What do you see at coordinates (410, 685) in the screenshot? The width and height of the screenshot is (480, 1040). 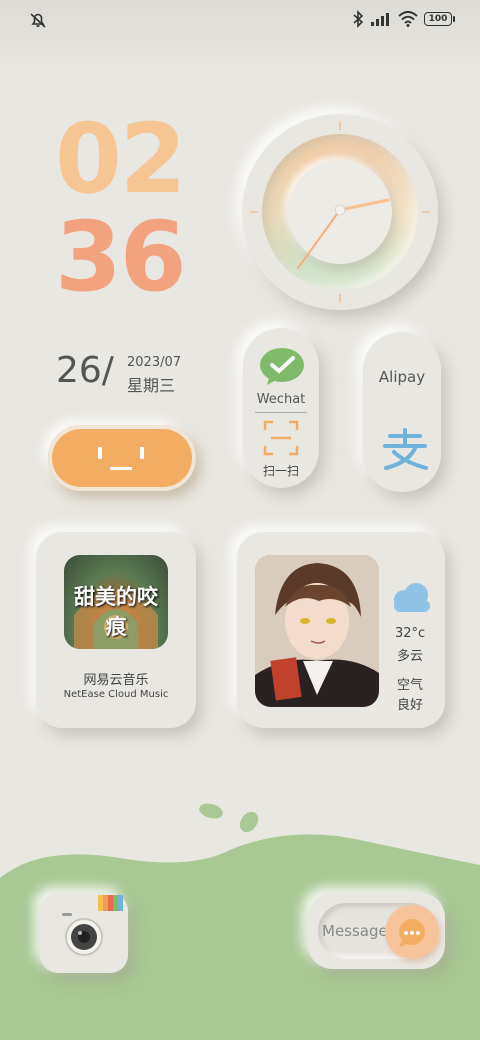 I see `air-quality-label: 空气` at bounding box center [410, 685].